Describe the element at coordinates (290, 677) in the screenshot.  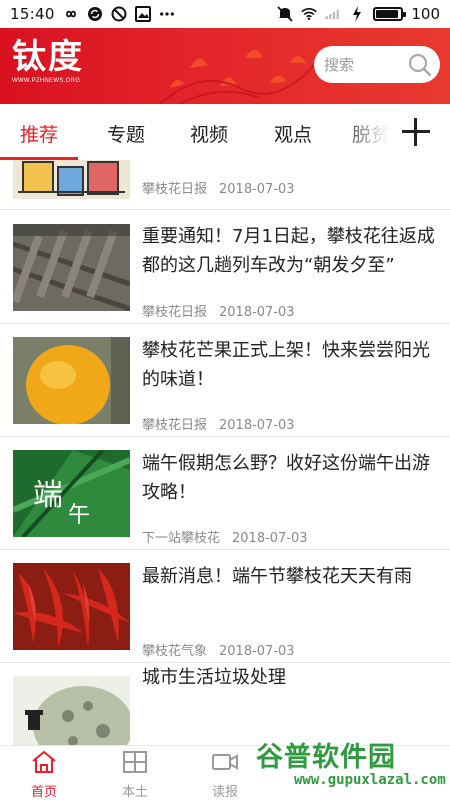
I see `news-title: 城市生活垃圾处理` at that location.